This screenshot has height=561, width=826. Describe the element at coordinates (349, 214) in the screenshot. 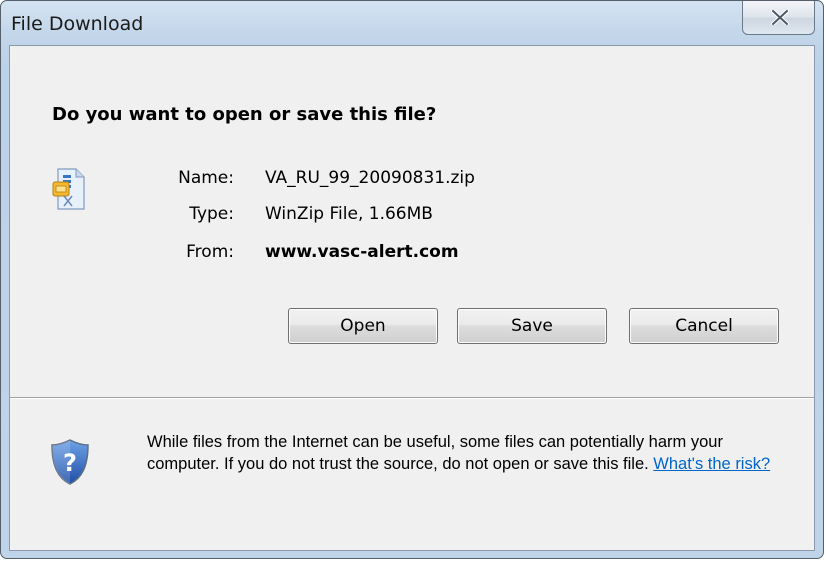

I see `type-value: WinZip File, 1.66MB` at that location.